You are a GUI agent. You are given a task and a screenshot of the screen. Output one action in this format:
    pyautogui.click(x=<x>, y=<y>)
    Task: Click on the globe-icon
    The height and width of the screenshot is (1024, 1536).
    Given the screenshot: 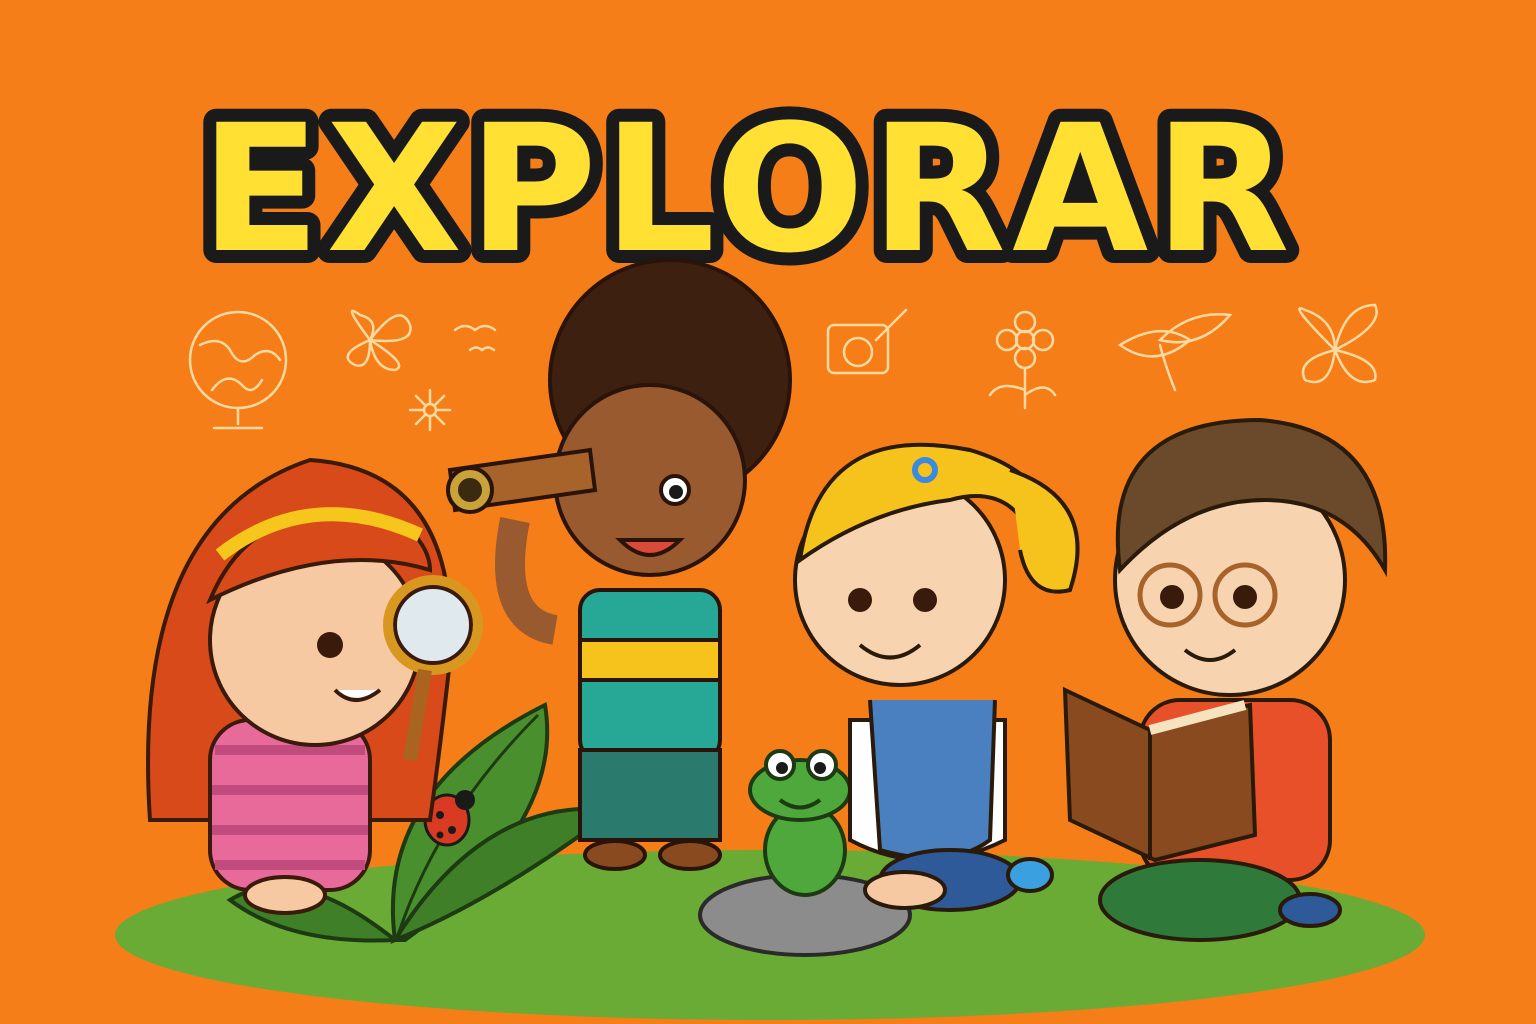 What is the action you would take?
    pyautogui.click(x=238, y=370)
    